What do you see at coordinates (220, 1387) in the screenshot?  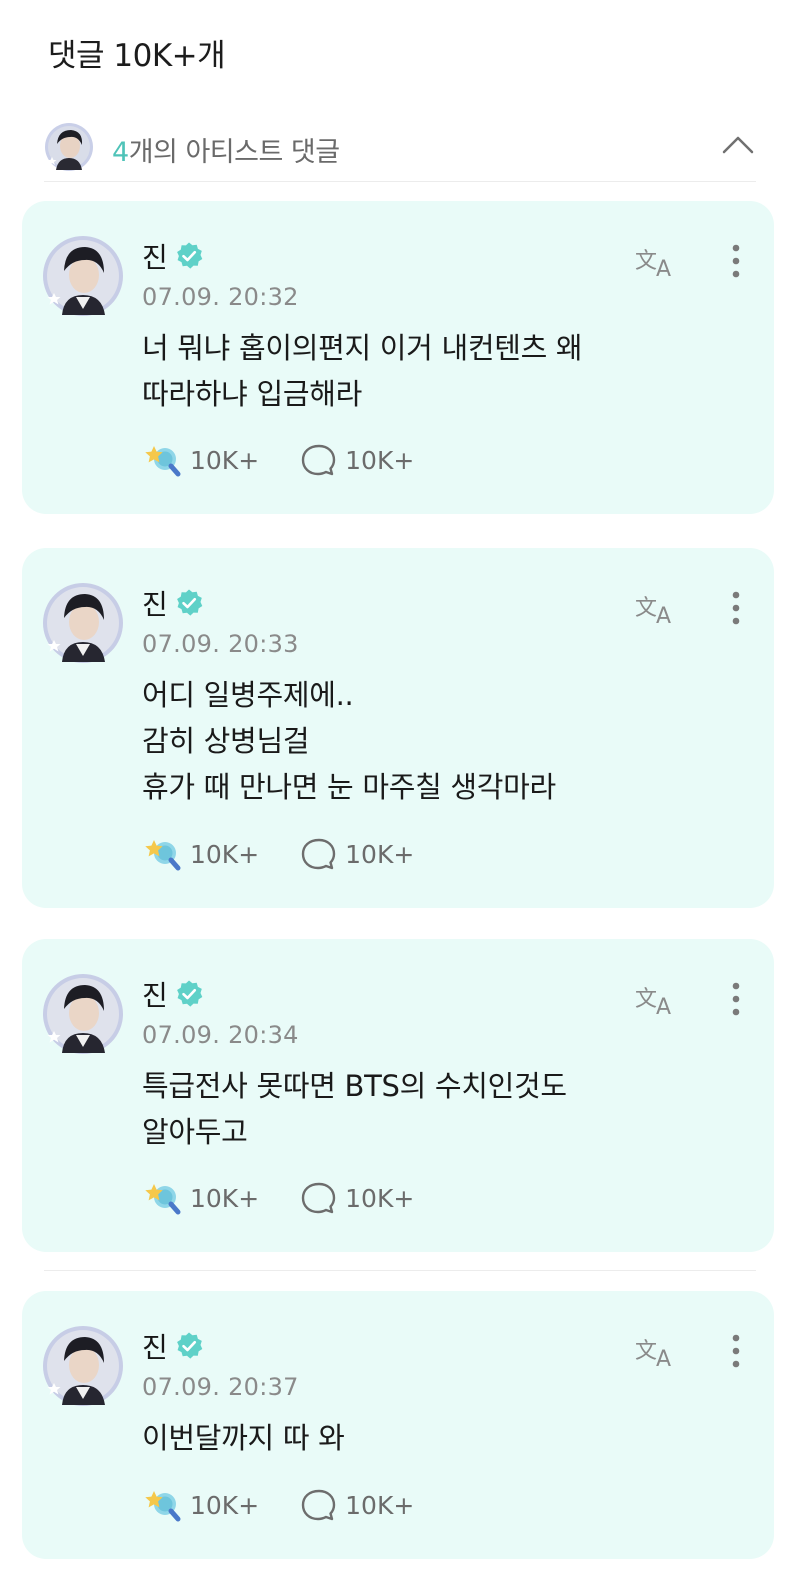 I see `comment-timestamp: 07.09. 20:37` at bounding box center [220, 1387].